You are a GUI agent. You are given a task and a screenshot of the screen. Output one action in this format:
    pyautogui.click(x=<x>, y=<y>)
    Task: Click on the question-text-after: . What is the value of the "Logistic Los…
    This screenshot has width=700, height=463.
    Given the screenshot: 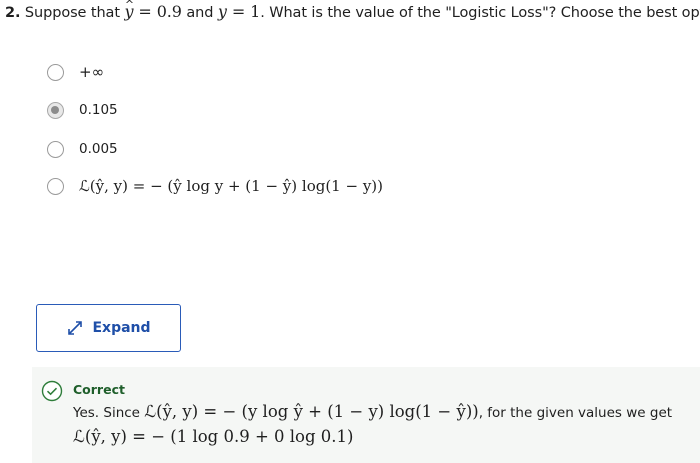 What is the action you would take?
    pyautogui.click(x=480, y=13)
    